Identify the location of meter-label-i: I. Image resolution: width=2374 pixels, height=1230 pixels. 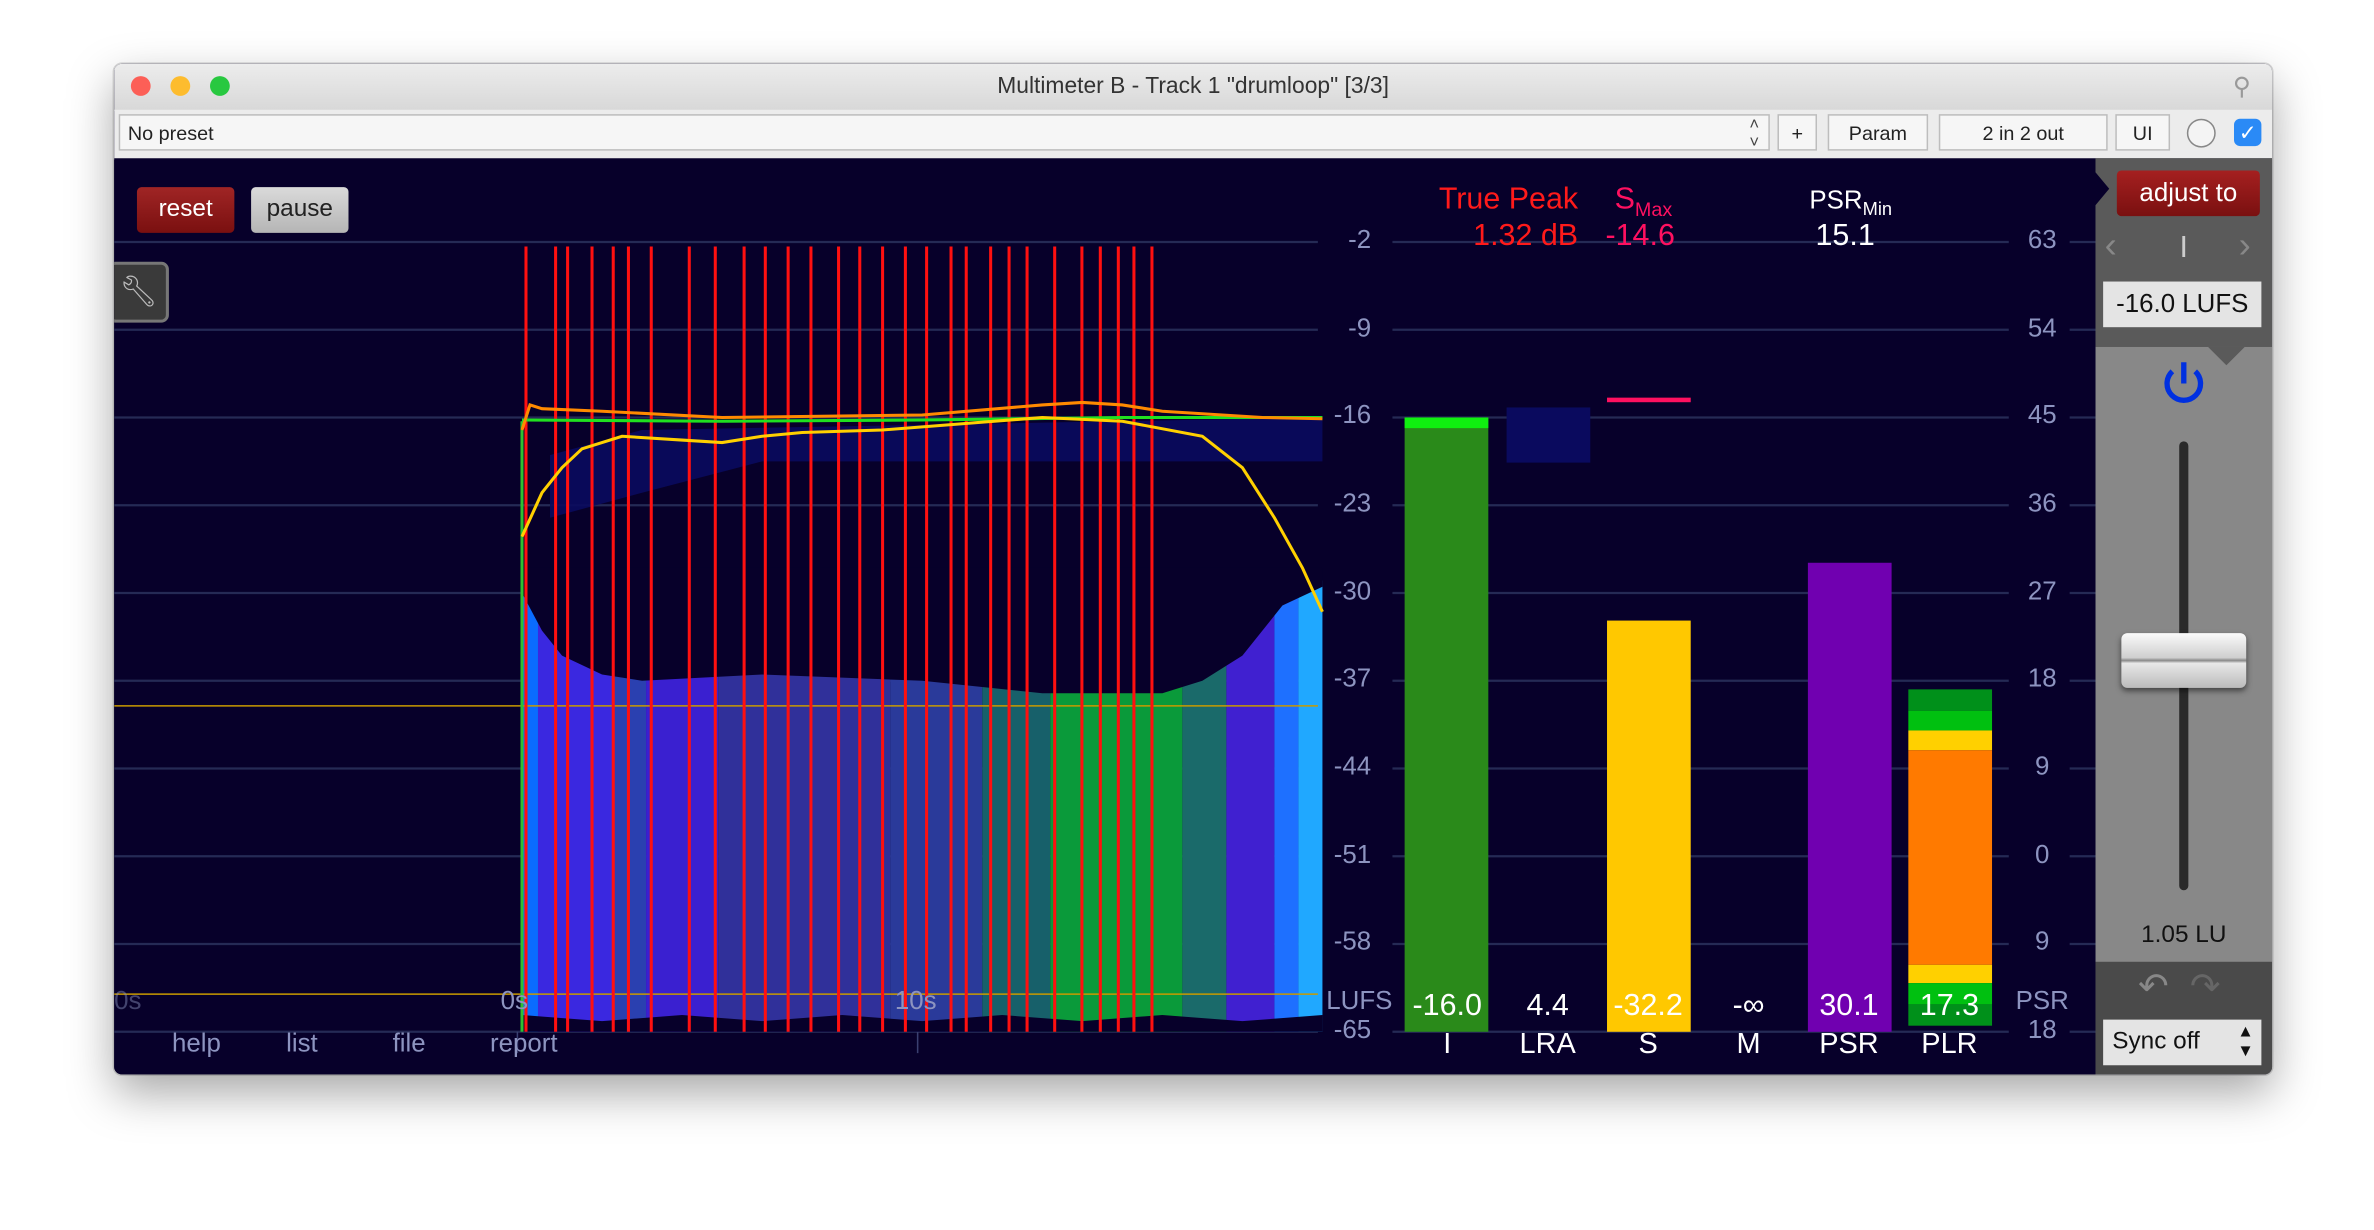
(1447, 1044).